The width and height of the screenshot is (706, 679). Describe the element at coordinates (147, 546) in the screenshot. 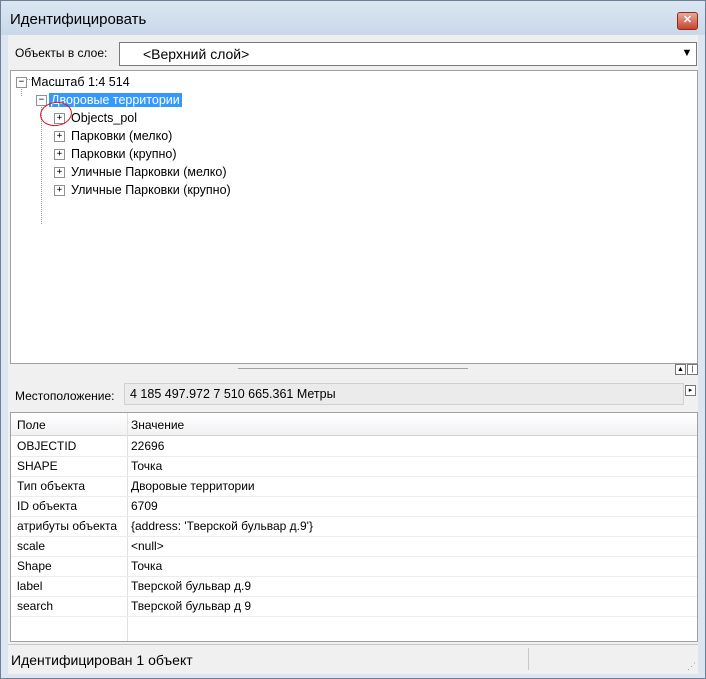

I see `row-value: <null>` at that location.